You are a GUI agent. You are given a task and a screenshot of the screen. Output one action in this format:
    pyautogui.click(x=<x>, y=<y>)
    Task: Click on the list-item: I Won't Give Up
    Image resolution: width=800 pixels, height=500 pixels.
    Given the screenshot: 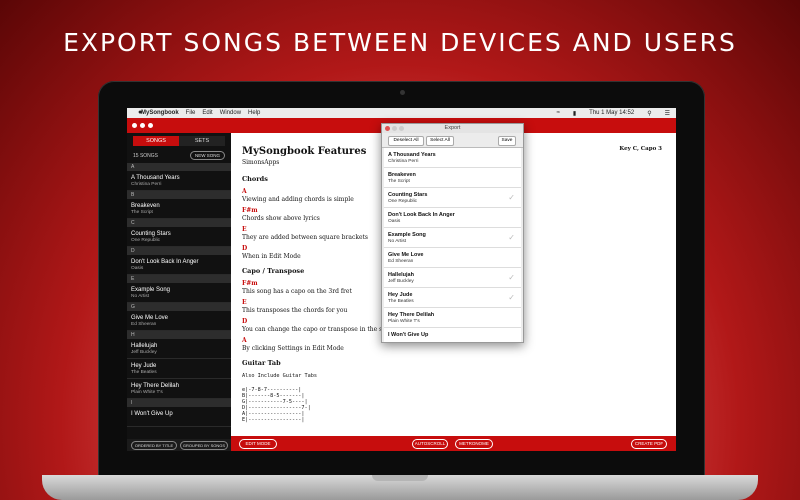 What is the action you would take?
    pyautogui.click(x=179, y=417)
    